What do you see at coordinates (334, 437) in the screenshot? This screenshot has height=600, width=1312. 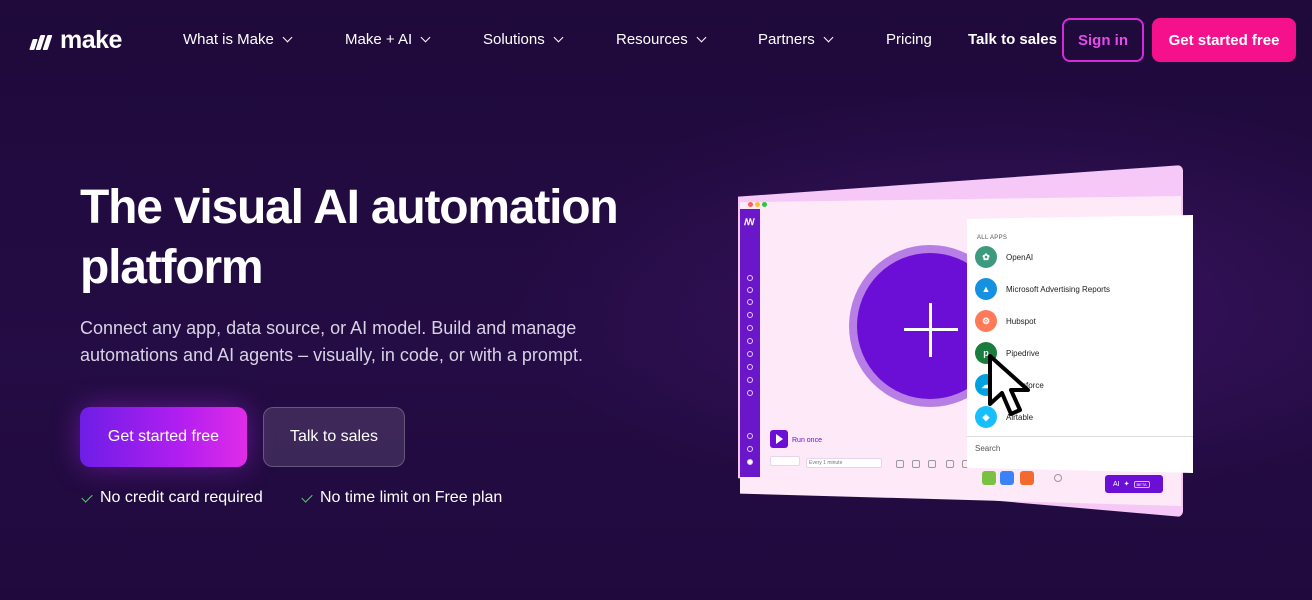 I see `talk-to-sales-button: Talk to sales` at bounding box center [334, 437].